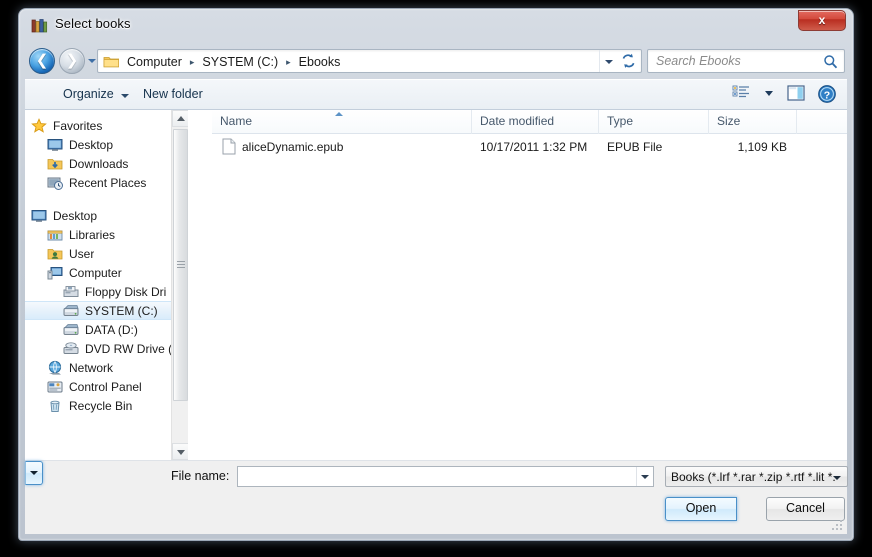  Describe the element at coordinates (293, 147) in the screenshot. I see `file-name-cell: aliceDynamic.epub` at that location.